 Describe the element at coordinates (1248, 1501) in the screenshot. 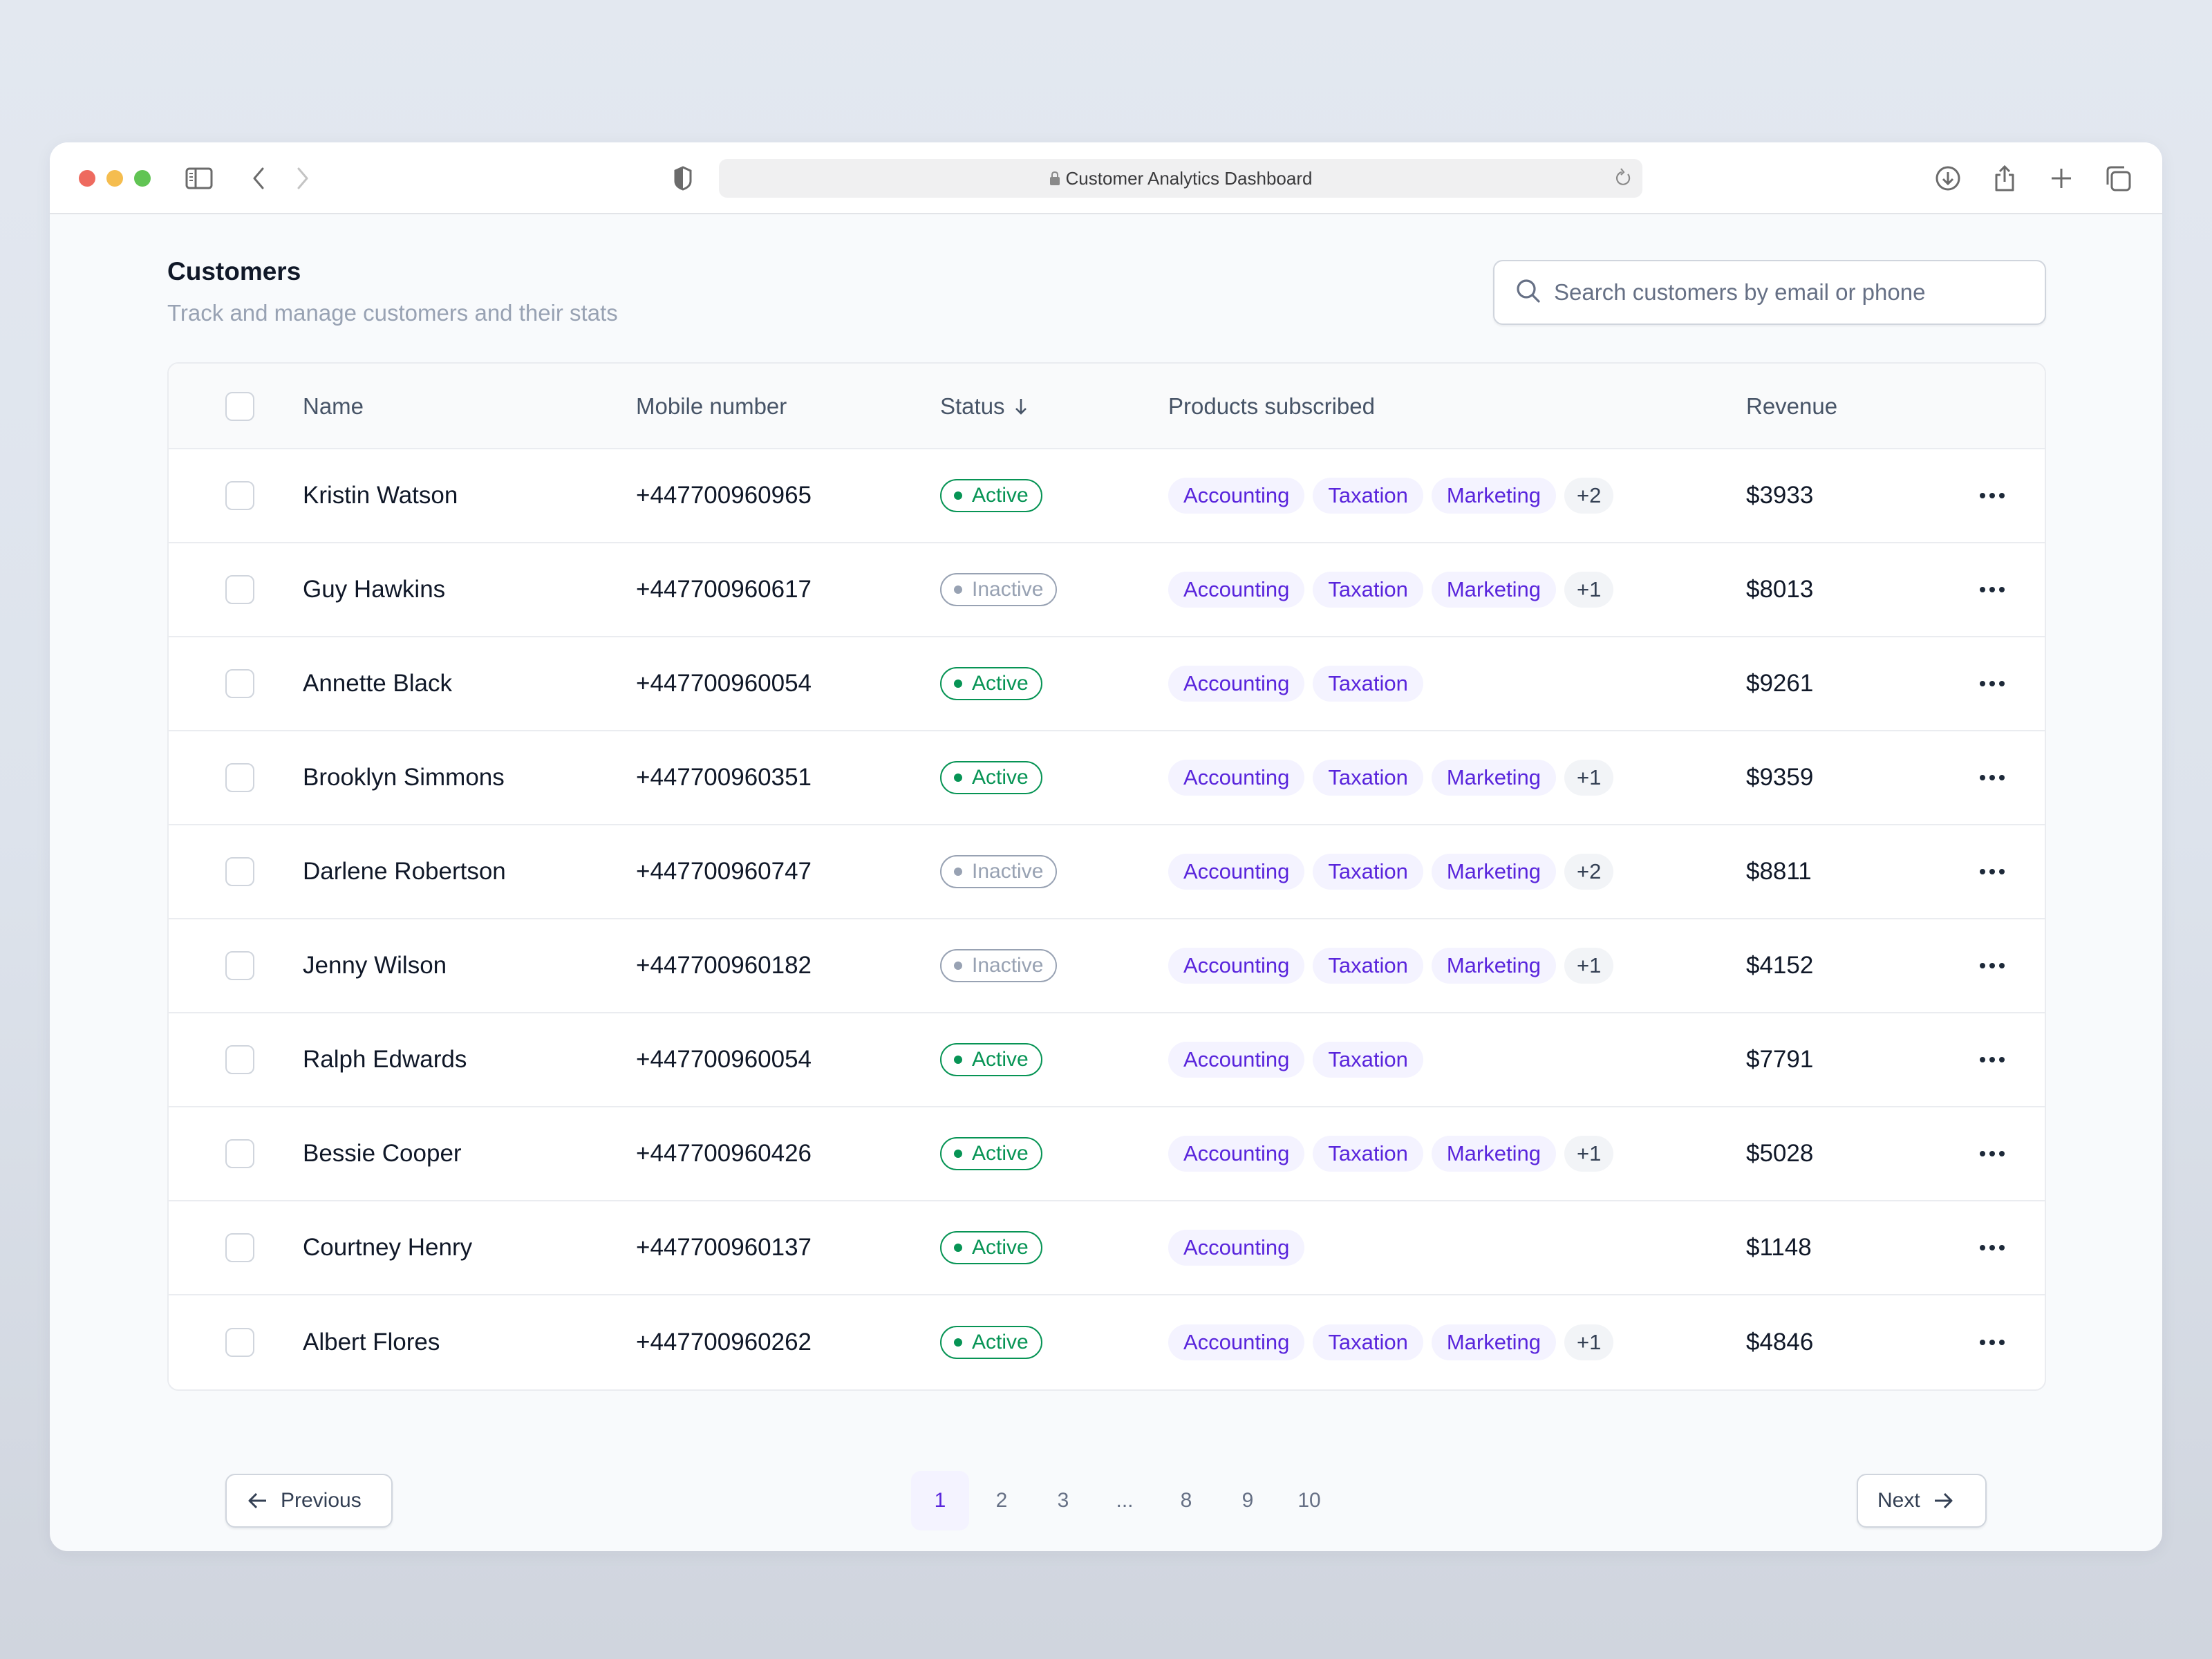

I see `page-number-button: 9` at that location.